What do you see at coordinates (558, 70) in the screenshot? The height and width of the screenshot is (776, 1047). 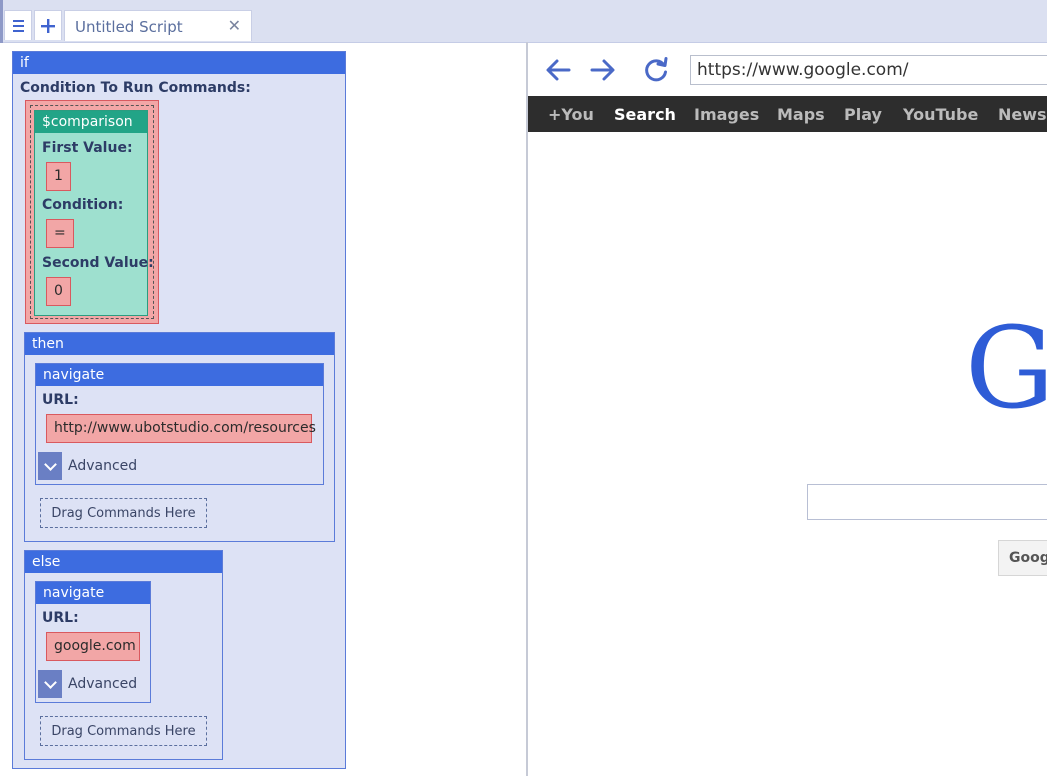 I see `back-arrow-icon` at bounding box center [558, 70].